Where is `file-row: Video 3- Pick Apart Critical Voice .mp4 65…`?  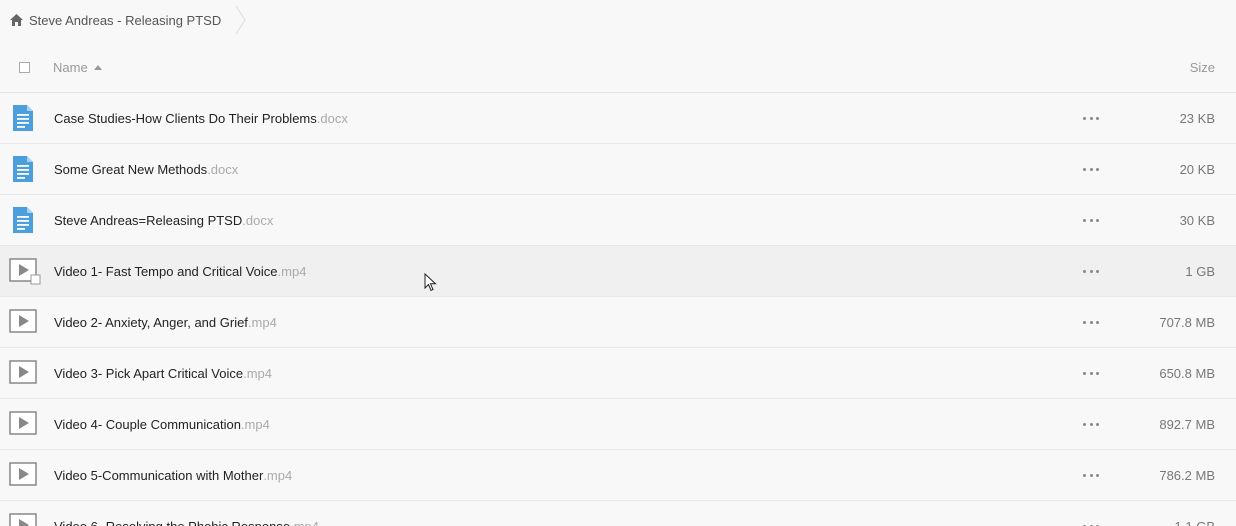 file-row: Video 3- Pick Apart Critical Voice .mp4 65… is located at coordinates (618, 373).